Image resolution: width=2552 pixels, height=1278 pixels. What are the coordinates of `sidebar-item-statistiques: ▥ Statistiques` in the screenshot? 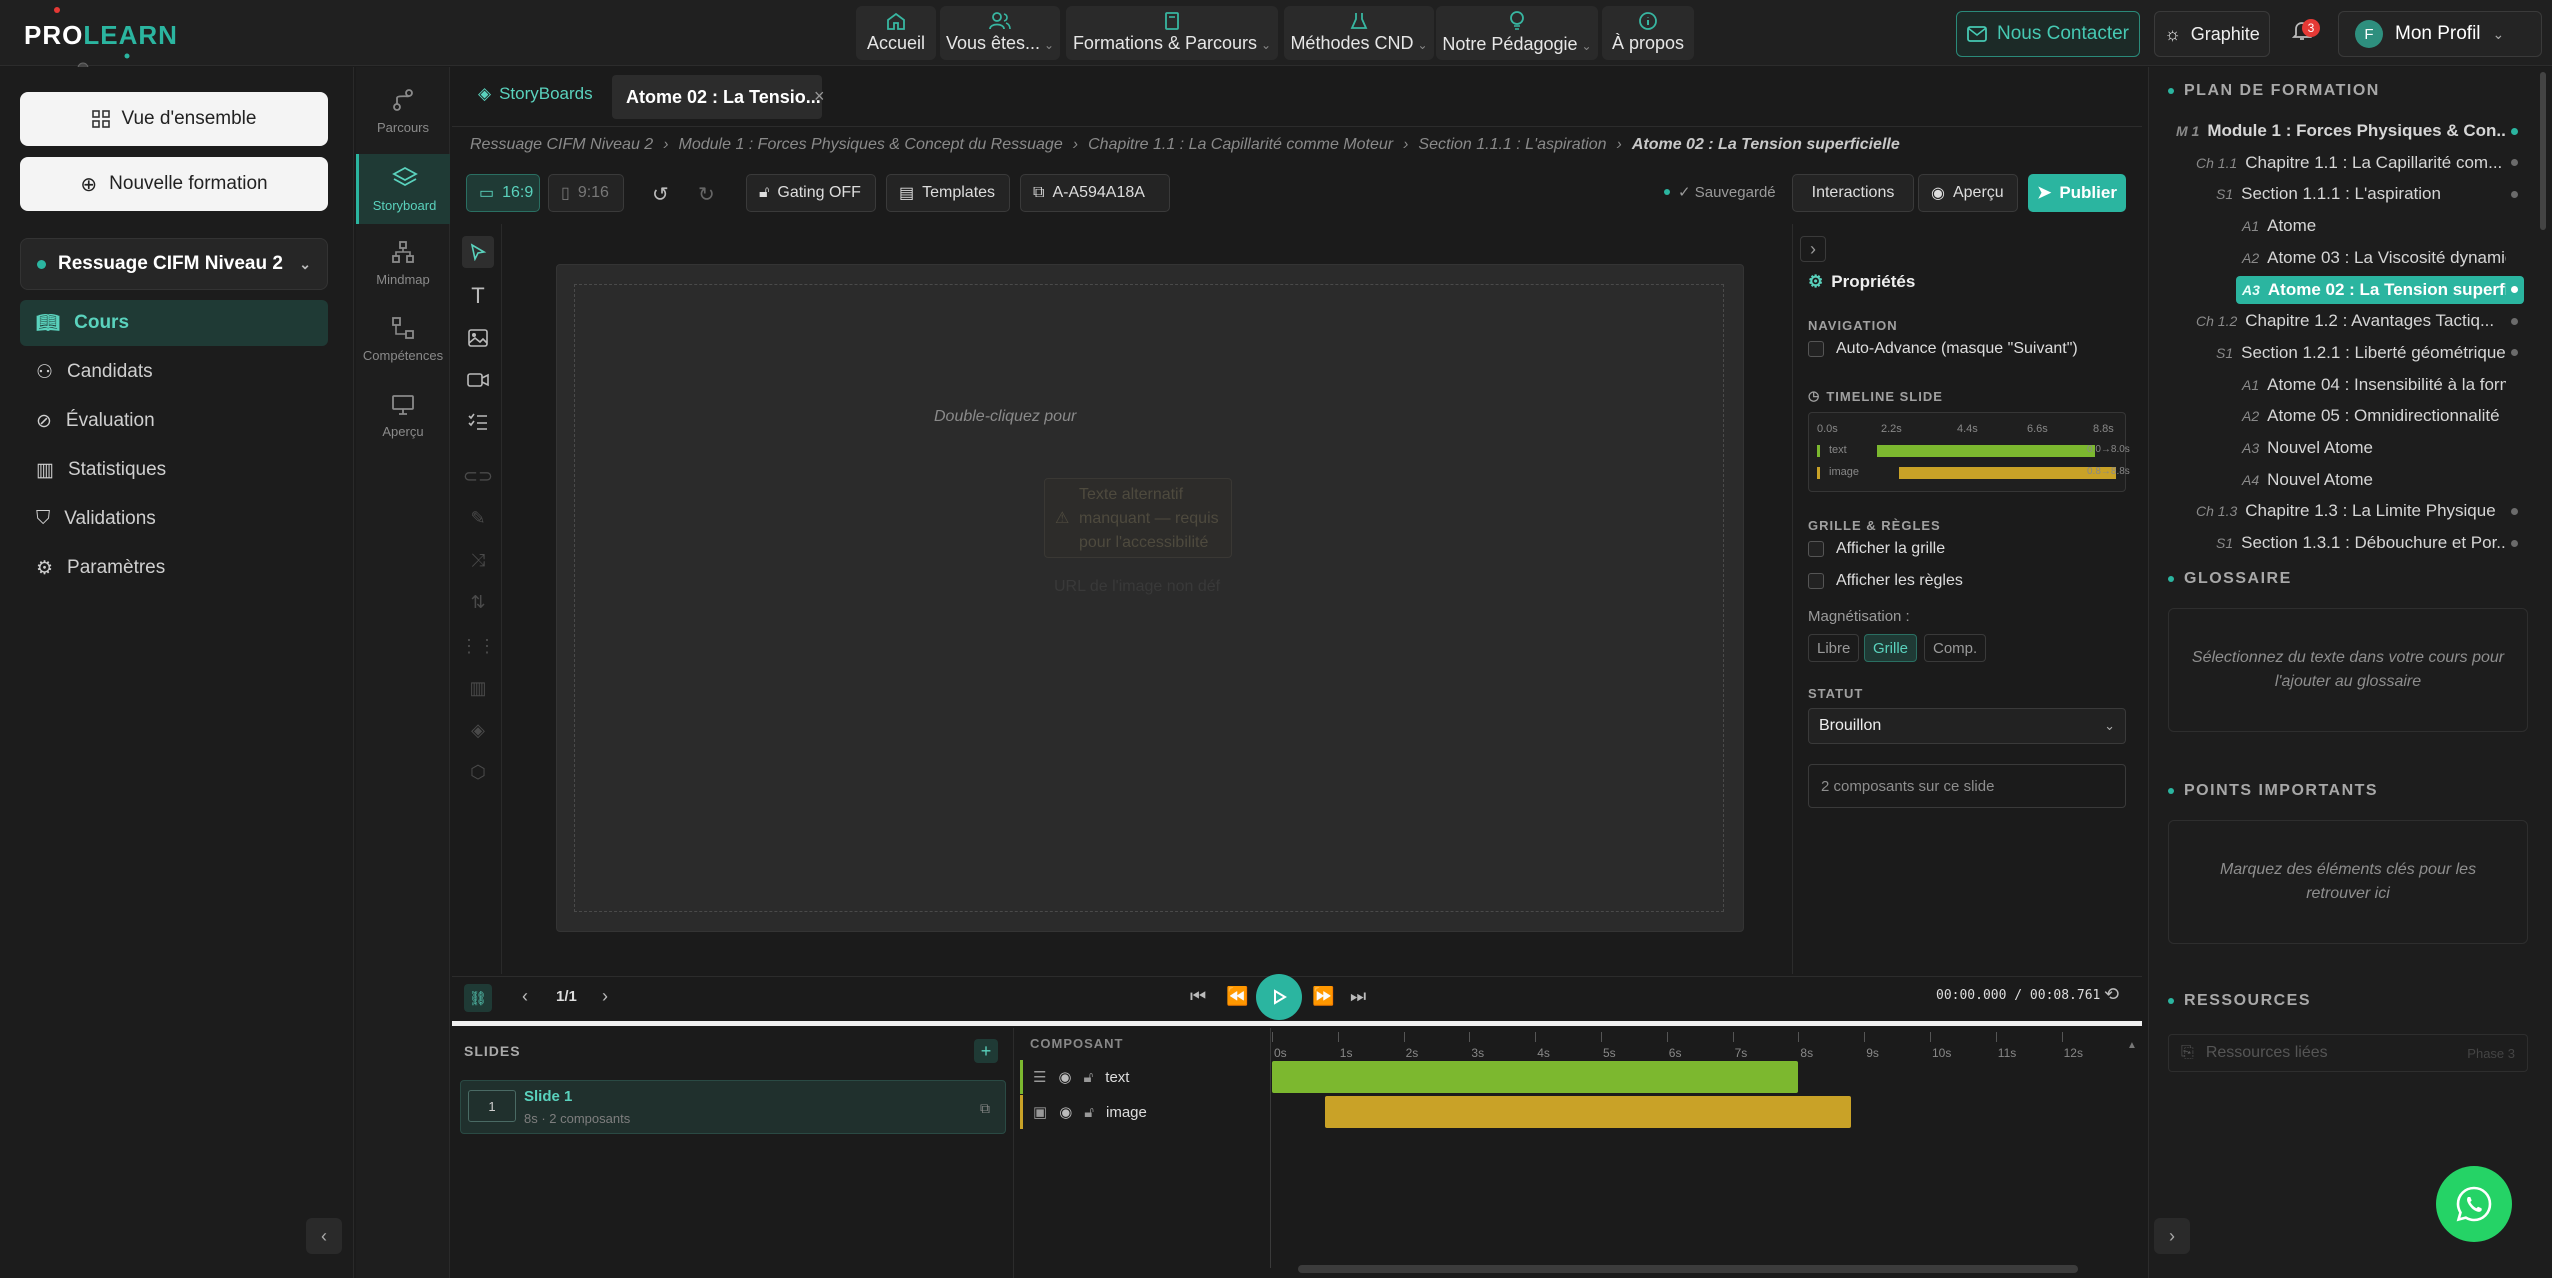 It's located at (174, 470).